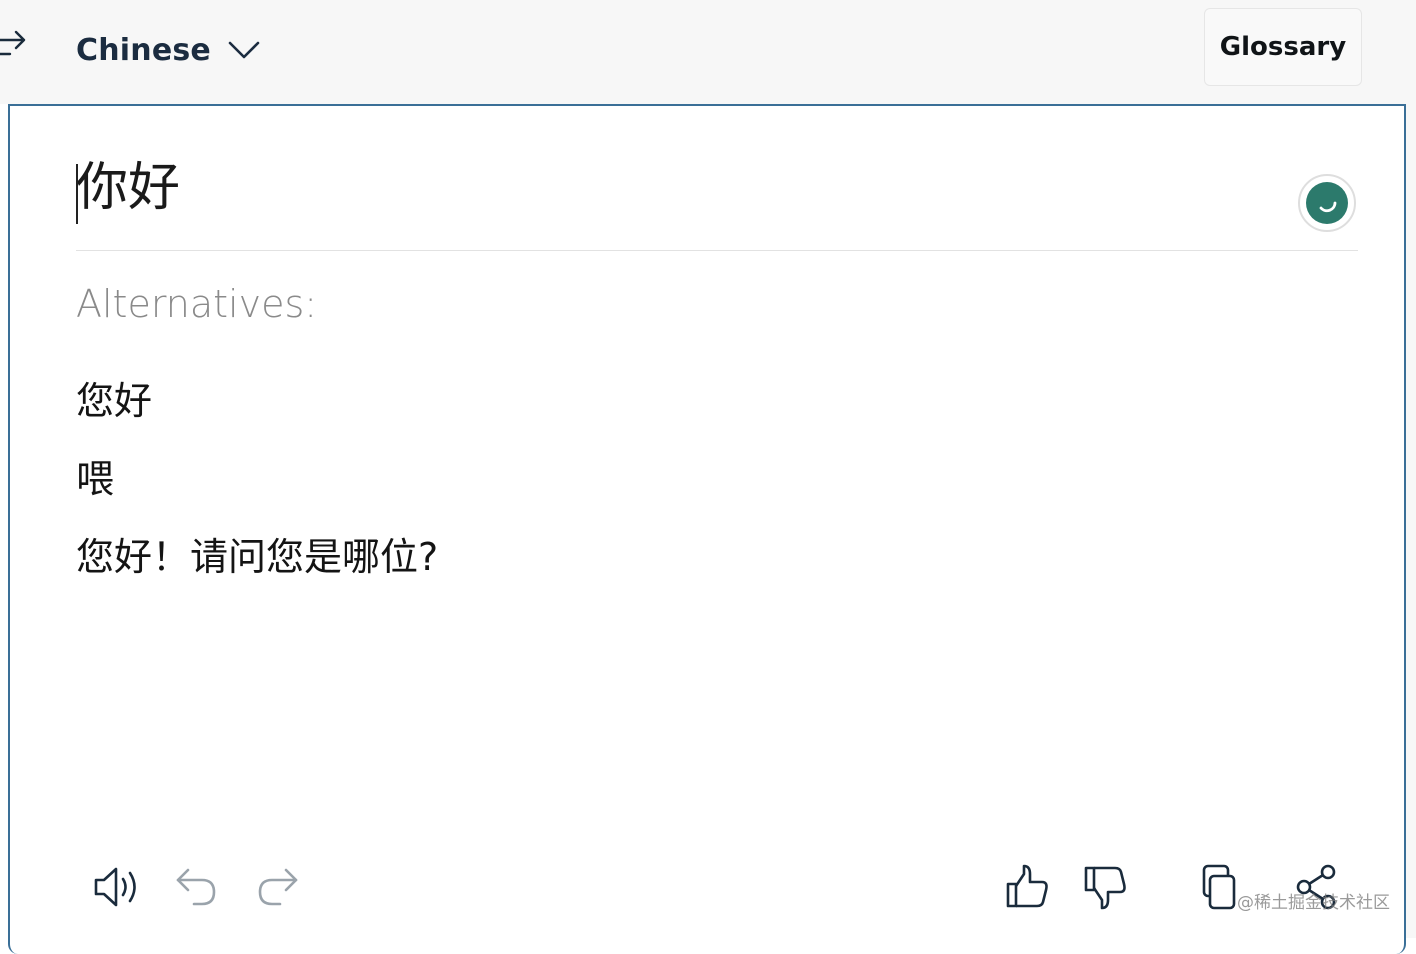 The image size is (1416, 954). Describe the element at coordinates (197, 304) in the screenshot. I see `alternatives-heading: Alternatives:` at that location.